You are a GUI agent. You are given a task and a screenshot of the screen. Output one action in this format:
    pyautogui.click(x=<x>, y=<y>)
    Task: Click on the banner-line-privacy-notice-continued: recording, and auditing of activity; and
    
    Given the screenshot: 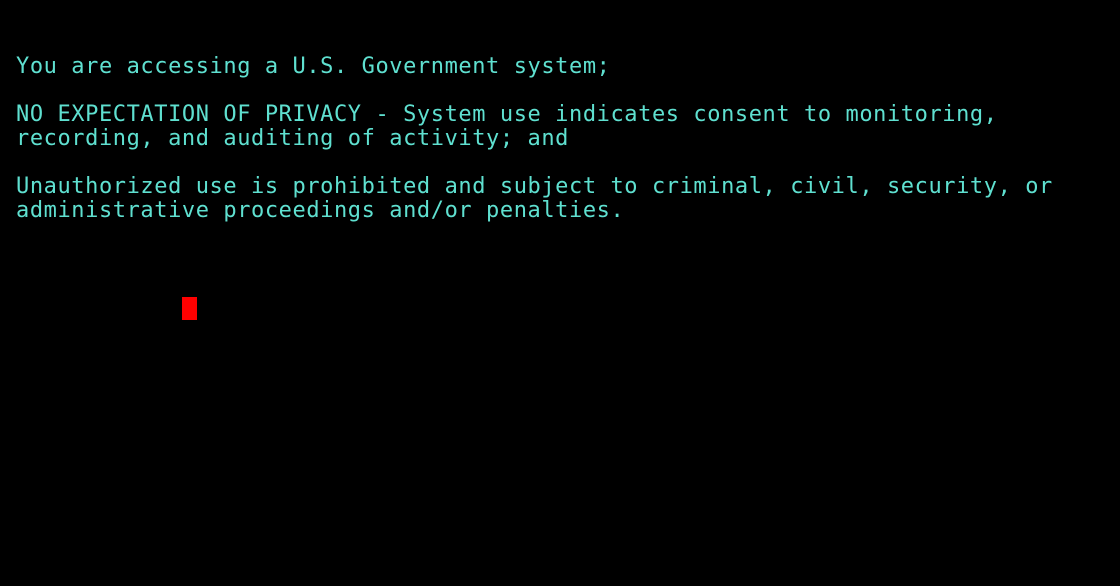 What is the action you would take?
    pyautogui.click(x=293, y=138)
    